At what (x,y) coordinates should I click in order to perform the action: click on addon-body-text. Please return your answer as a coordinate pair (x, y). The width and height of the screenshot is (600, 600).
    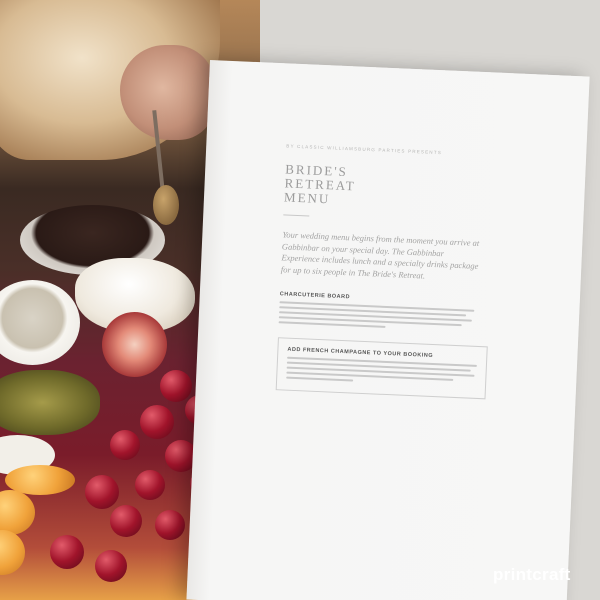
    Looking at the image, I should click on (381, 371).